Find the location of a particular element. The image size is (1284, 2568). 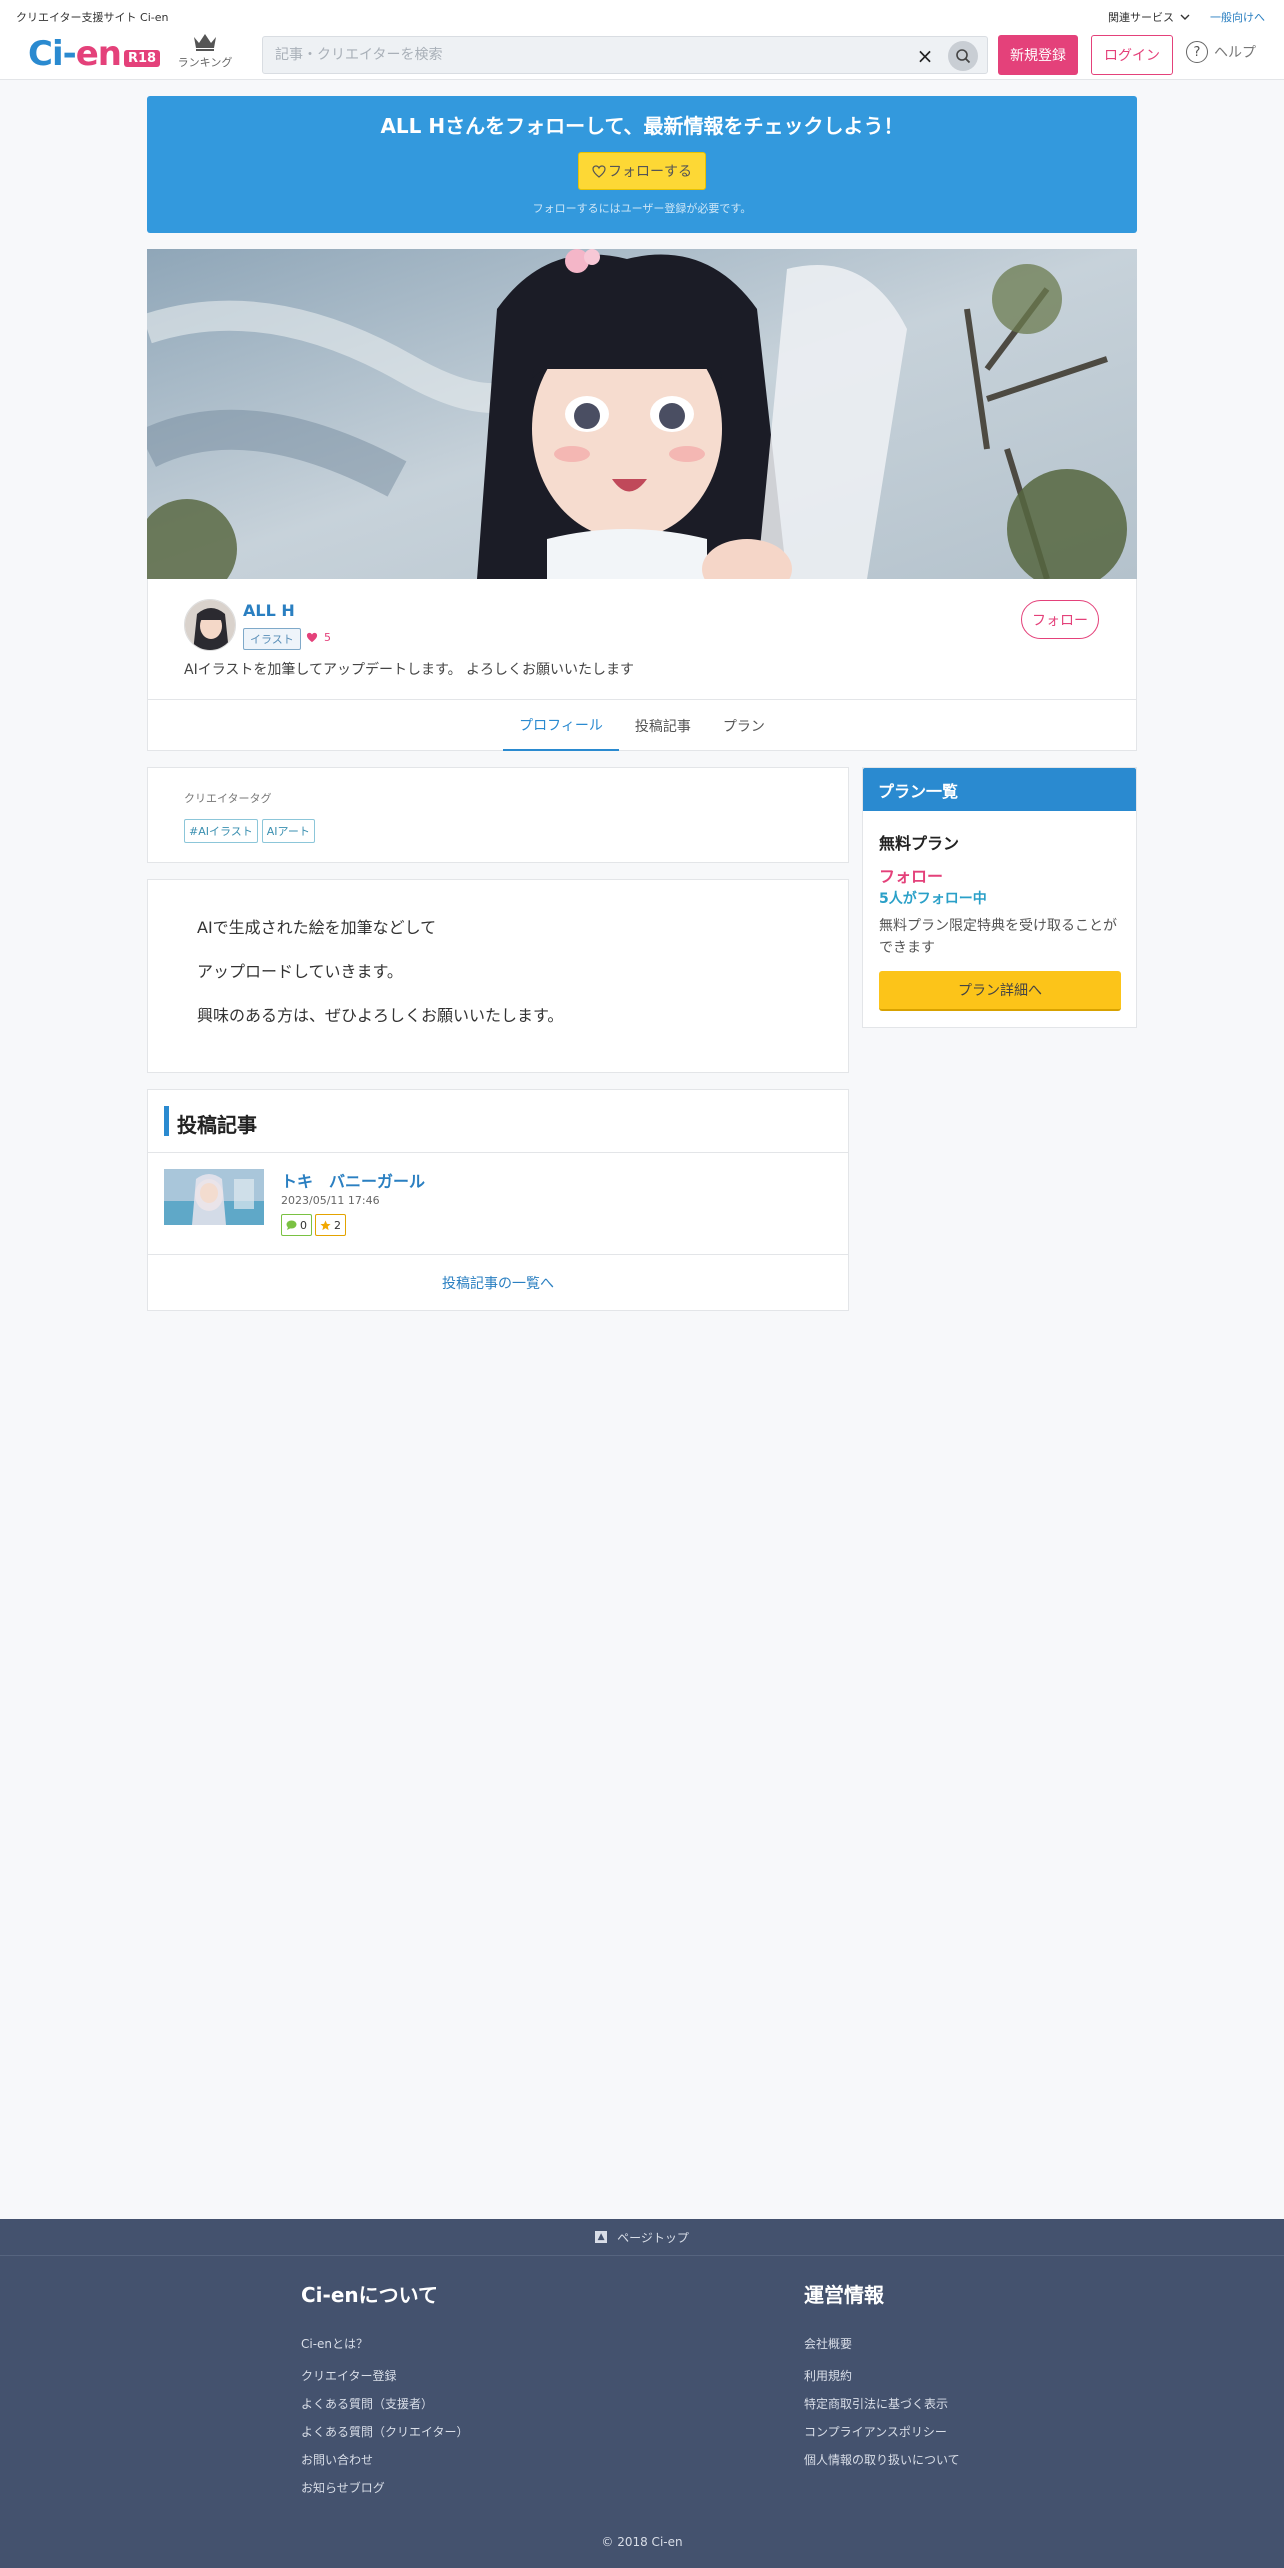

plan-follower-count: 5人がフォロー中 is located at coordinates (933, 899).